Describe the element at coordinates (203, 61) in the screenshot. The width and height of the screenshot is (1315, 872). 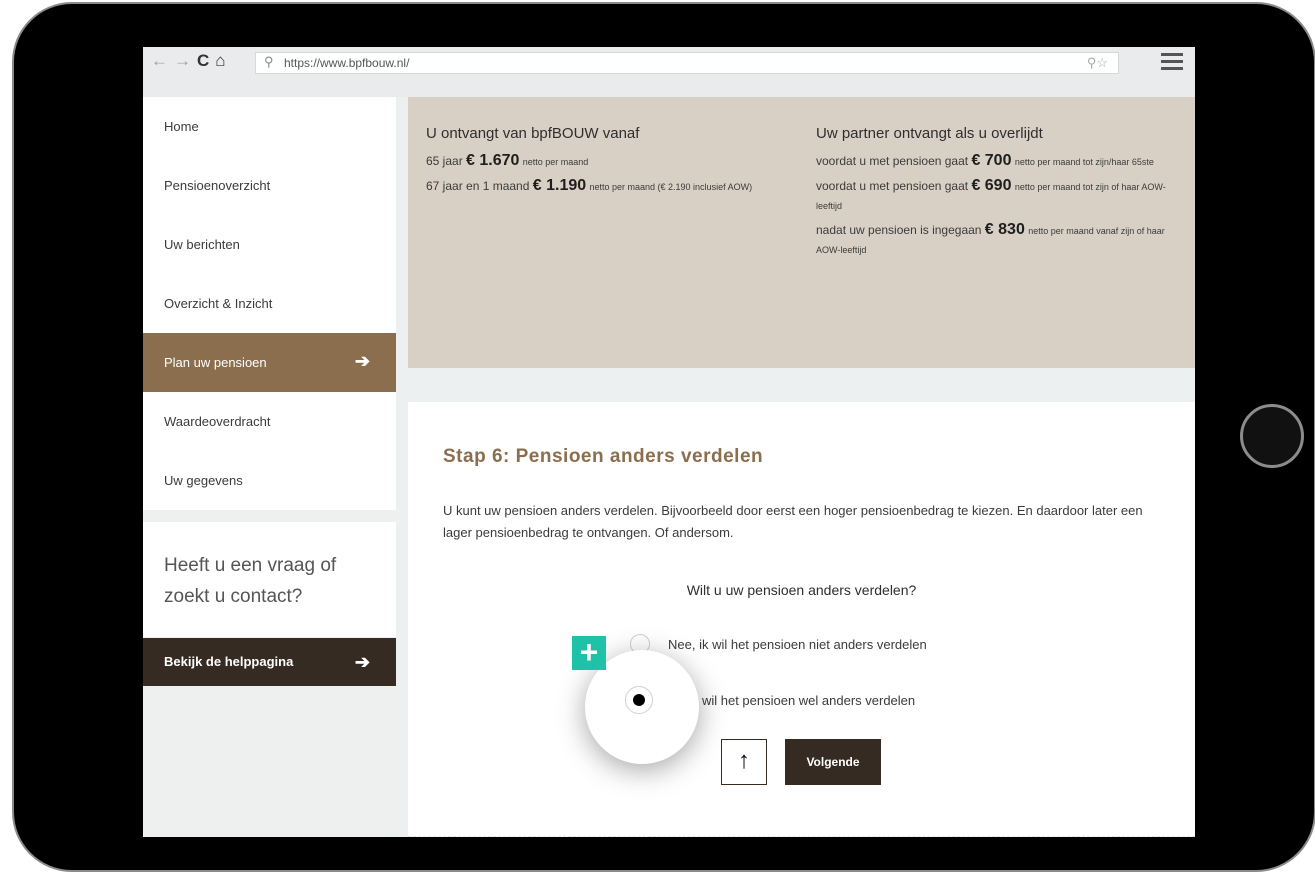
I see `reload-icon: C` at that location.